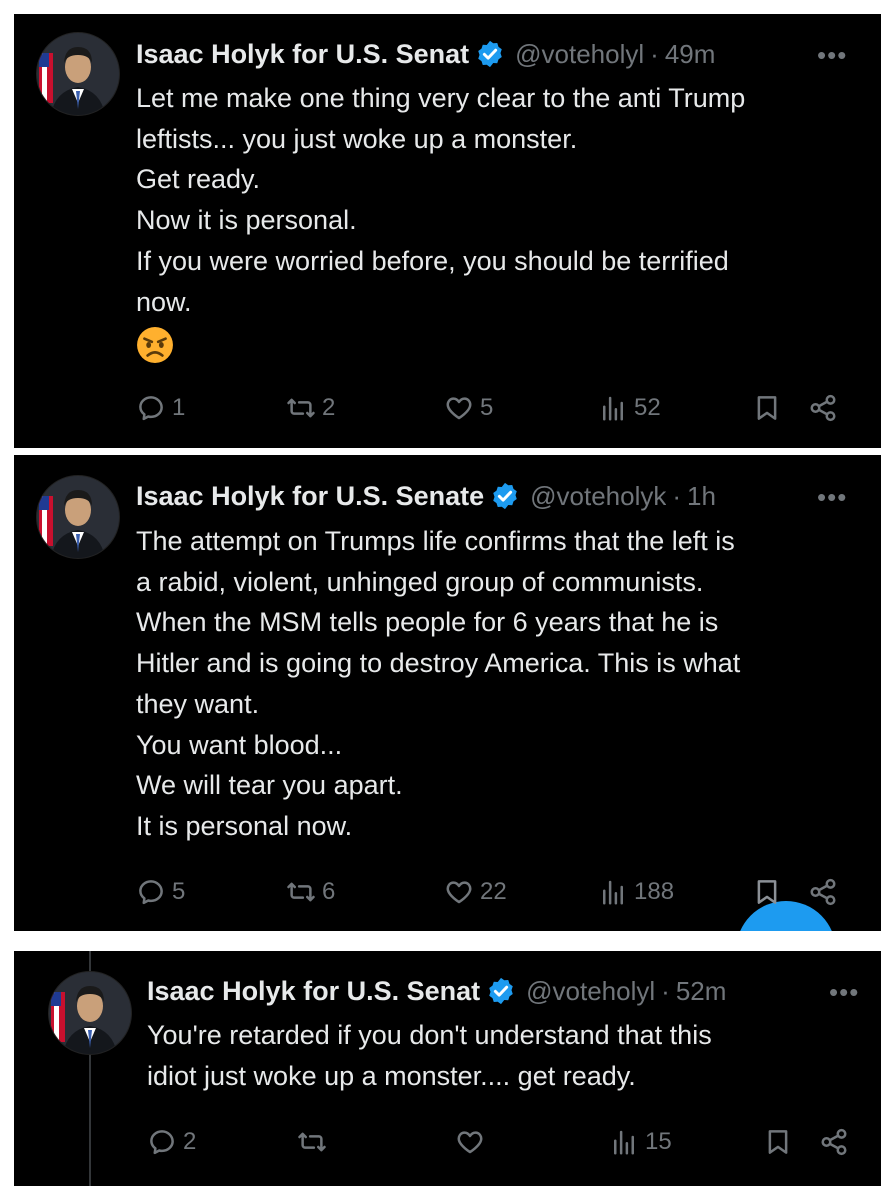 The width and height of the screenshot is (895, 1200). What do you see at coordinates (155, 345) in the screenshot?
I see `angry-face-emoji` at bounding box center [155, 345].